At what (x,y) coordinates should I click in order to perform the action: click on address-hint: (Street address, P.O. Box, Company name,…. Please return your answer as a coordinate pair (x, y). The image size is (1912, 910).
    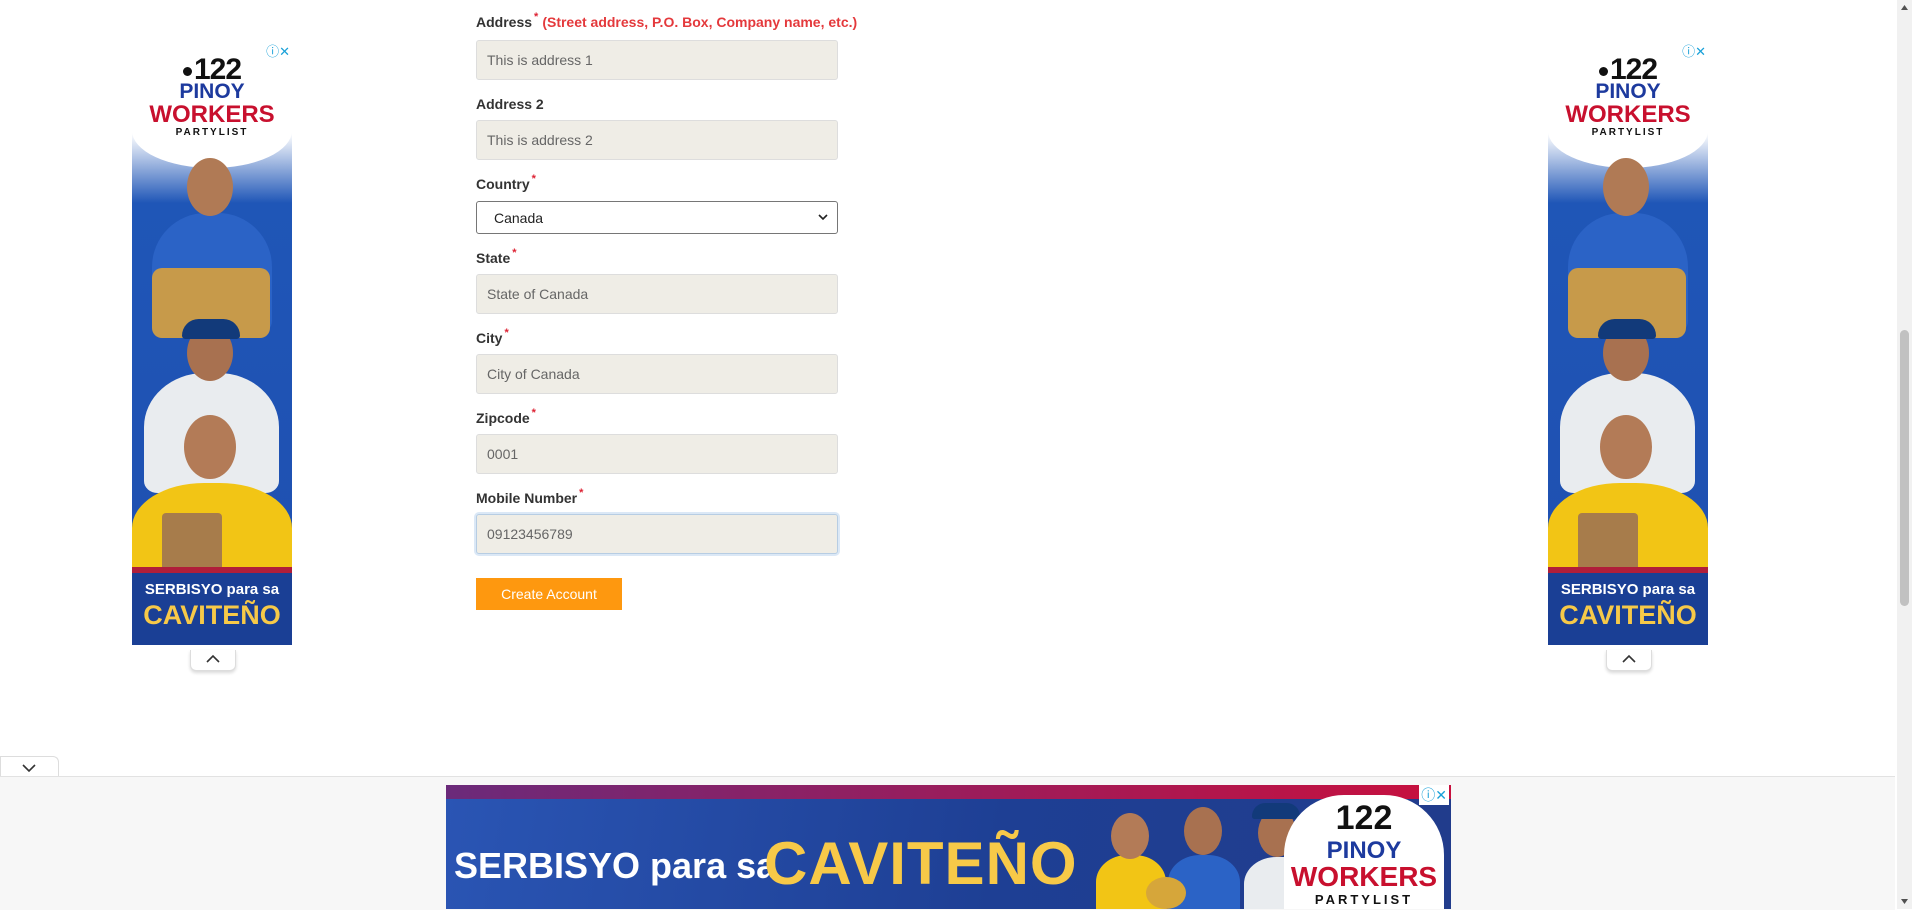
    Looking at the image, I should click on (700, 22).